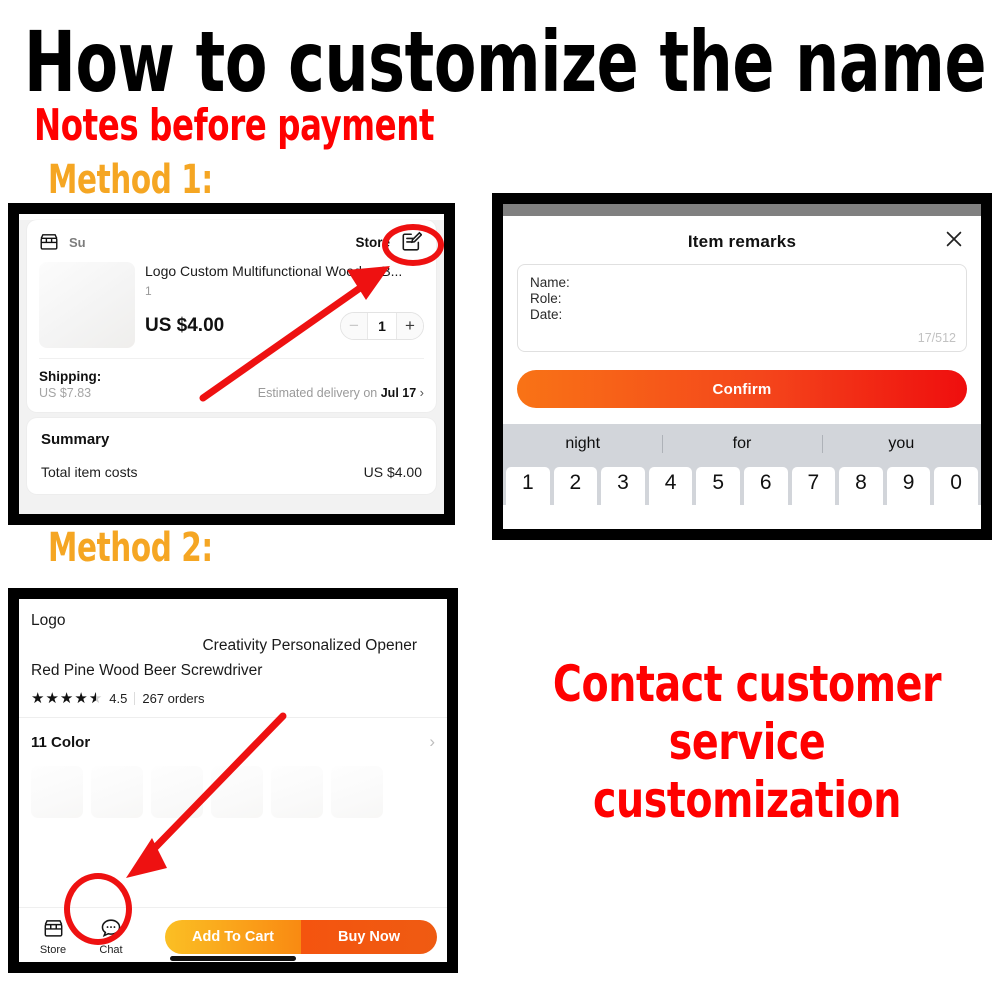 The width and height of the screenshot is (1000, 1000). I want to click on product-action-bar: Store Chat Add To Cart Buy Now, so click(233, 934).